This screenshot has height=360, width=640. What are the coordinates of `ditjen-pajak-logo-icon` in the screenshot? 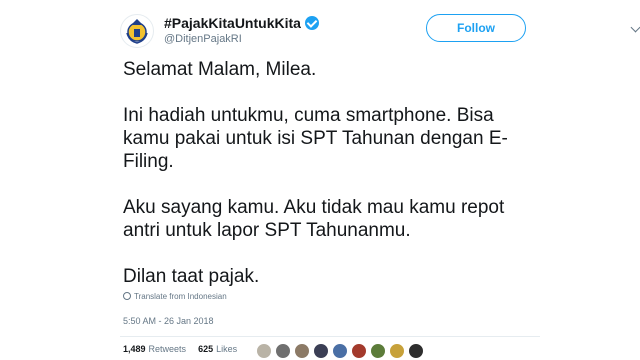 It's located at (137, 31).